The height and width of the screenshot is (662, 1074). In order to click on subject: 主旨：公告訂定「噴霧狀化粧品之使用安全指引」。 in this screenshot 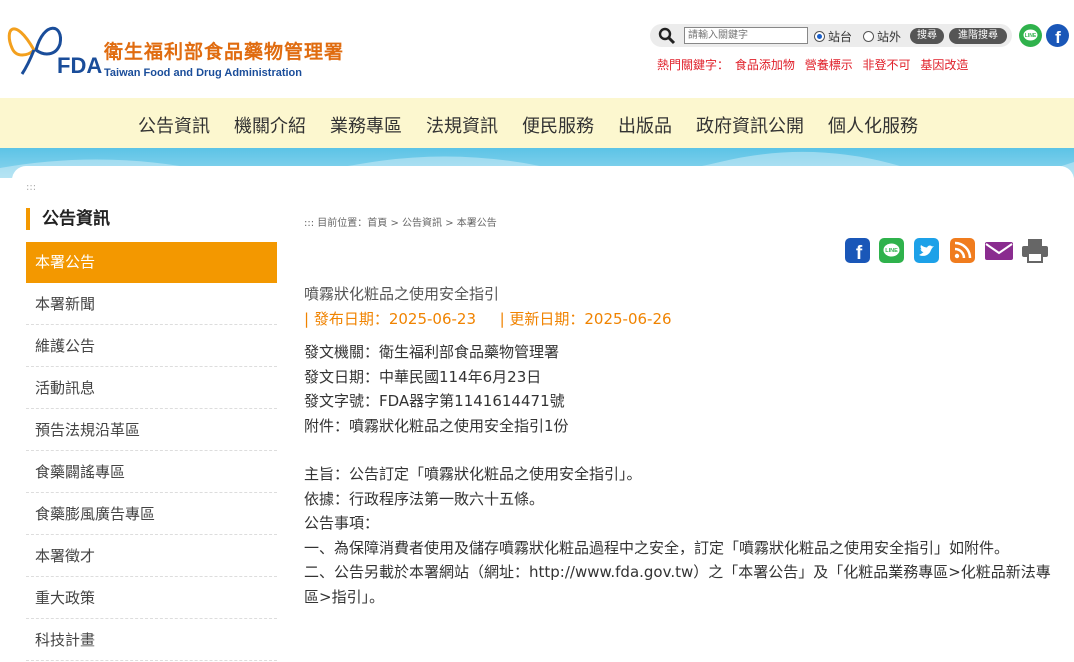, I will do `click(473, 474)`.